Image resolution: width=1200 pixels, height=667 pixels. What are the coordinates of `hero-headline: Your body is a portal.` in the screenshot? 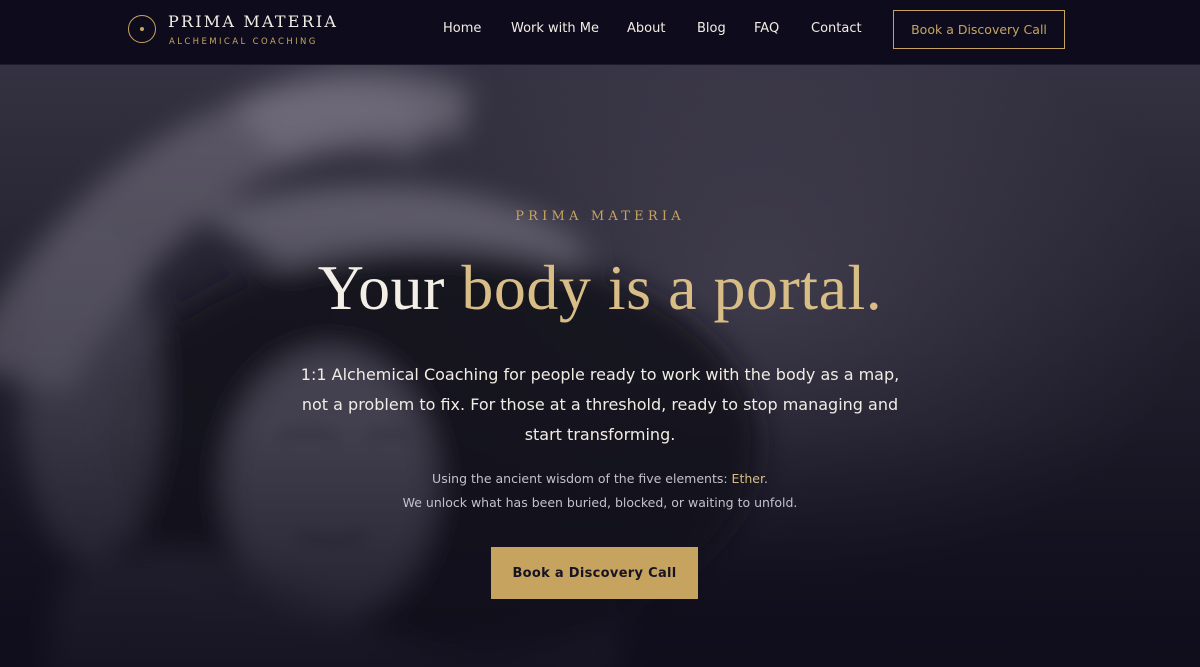 It's located at (600, 288).